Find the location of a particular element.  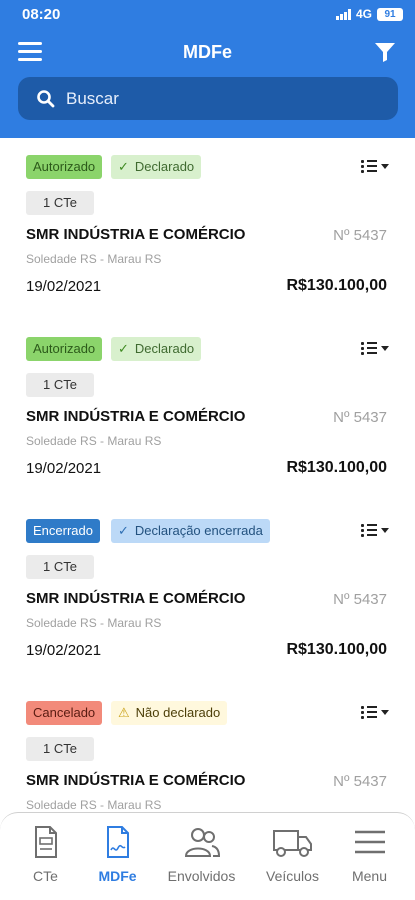

nav-item-cte: CTe is located at coordinates (45, 856).